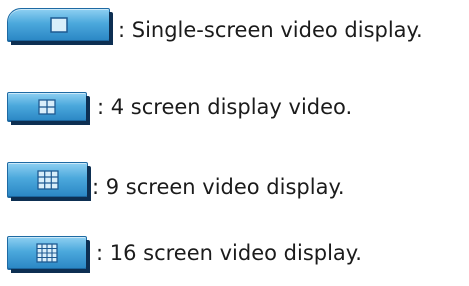 This screenshot has height=286, width=469. What do you see at coordinates (229, 252) in the screenshot?
I see `sixteen-screen-label: : 16 screen video display.` at bounding box center [229, 252].